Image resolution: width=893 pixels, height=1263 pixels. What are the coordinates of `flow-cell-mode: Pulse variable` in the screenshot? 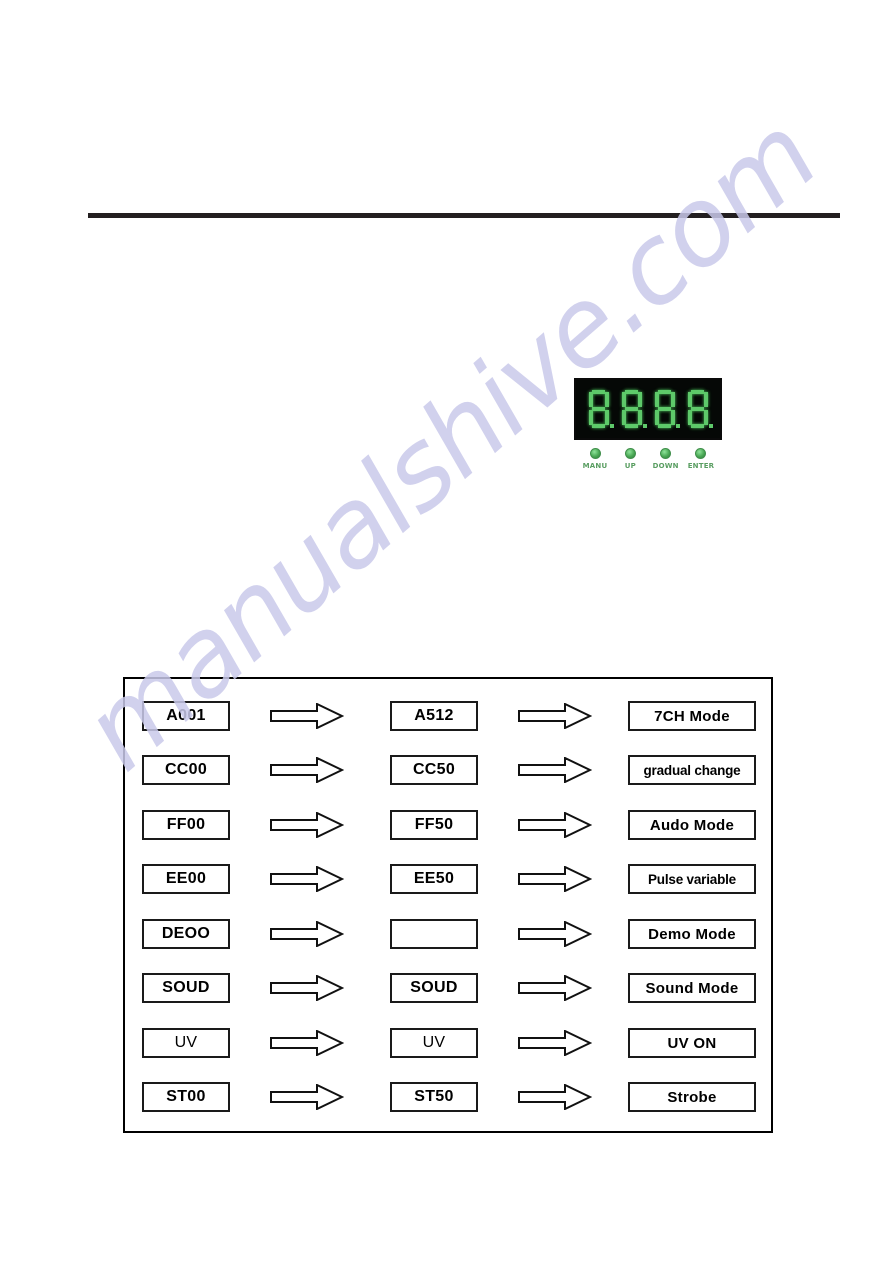 It's located at (692, 879).